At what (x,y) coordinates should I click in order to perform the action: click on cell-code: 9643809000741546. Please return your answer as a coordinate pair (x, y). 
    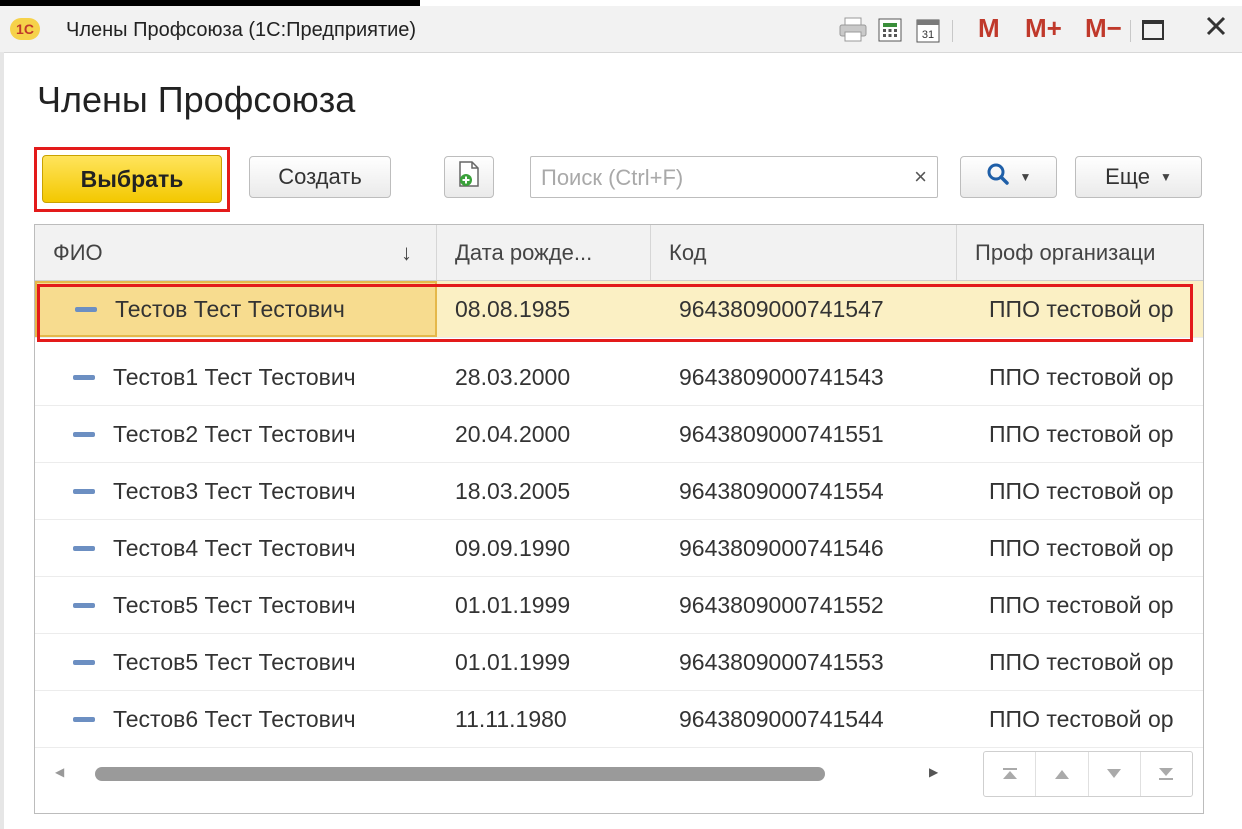
    Looking at the image, I should click on (804, 548).